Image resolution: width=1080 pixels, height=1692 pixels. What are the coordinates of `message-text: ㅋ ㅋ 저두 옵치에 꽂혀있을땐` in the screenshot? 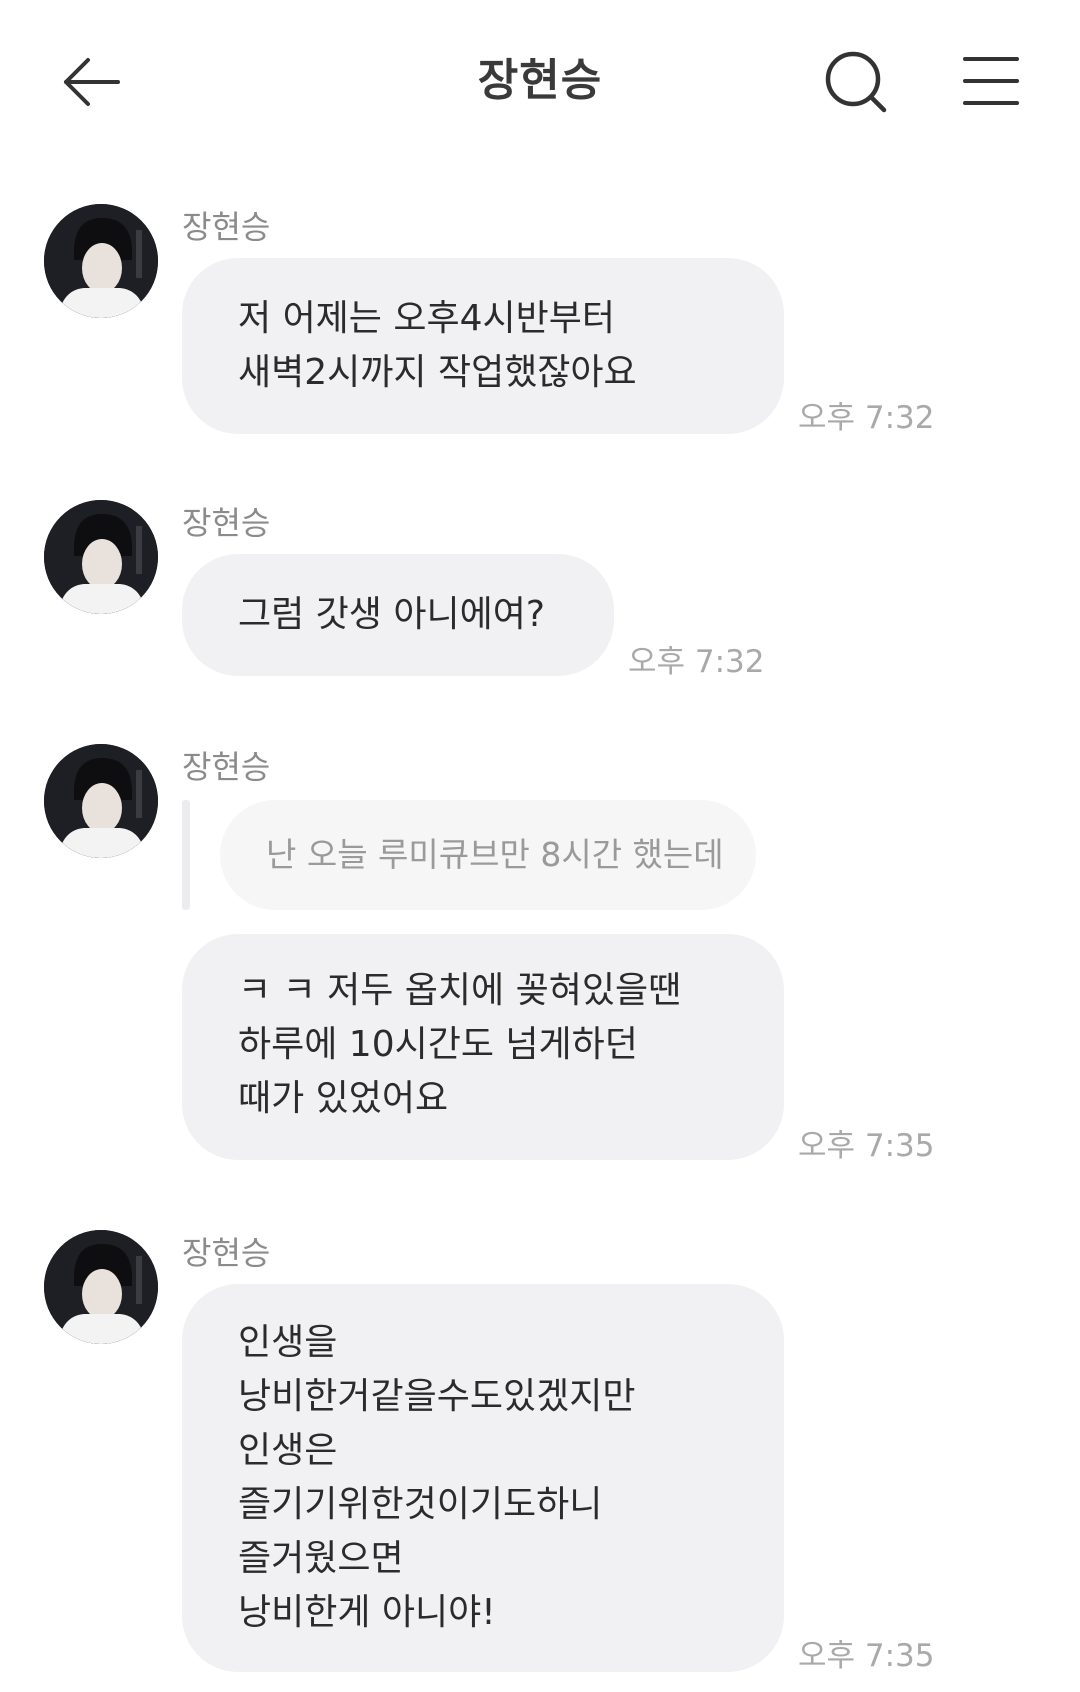 It's located at (460, 990).